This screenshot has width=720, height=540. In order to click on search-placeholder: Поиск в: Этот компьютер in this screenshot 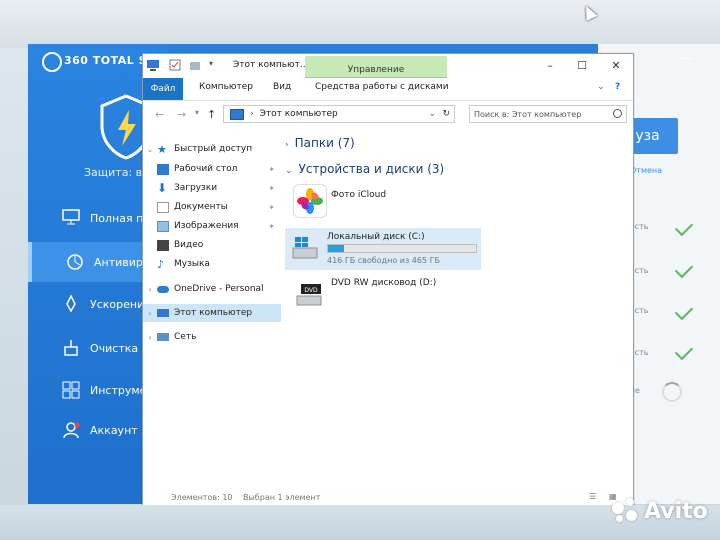, I will do `click(528, 114)`.